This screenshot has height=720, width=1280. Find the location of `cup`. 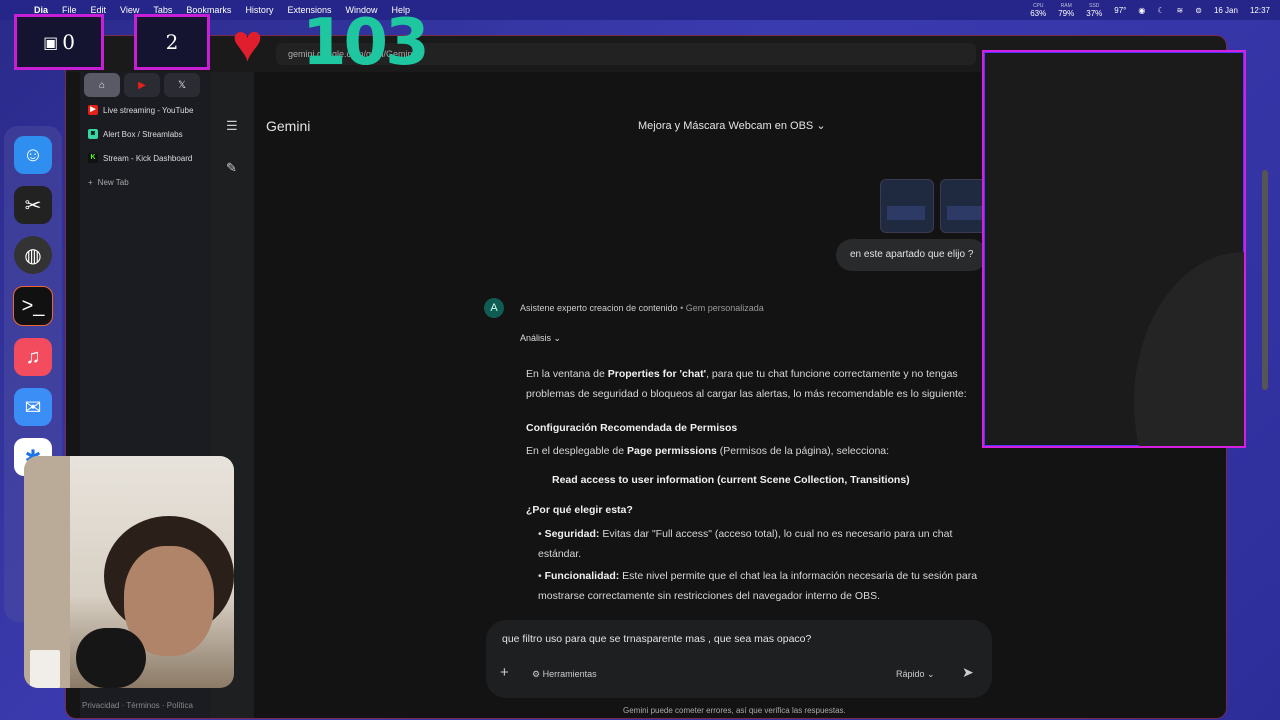

cup is located at coordinates (45, 669).